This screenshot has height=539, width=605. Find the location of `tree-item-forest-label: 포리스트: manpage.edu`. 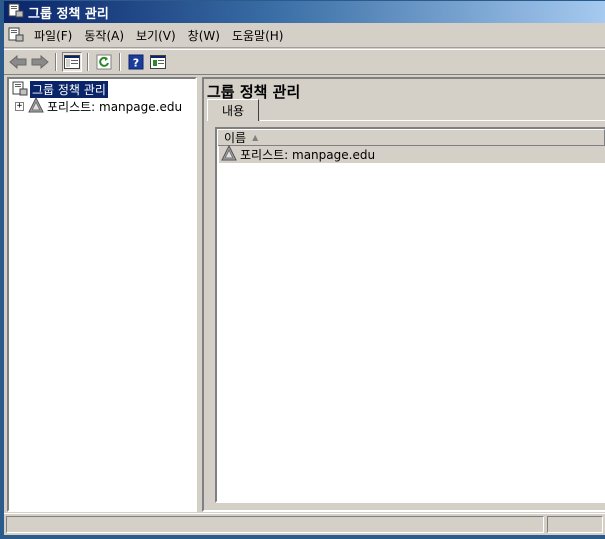

tree-item-forest-label: 포리스트: manpage.edu is located at coordinates (115, 107).